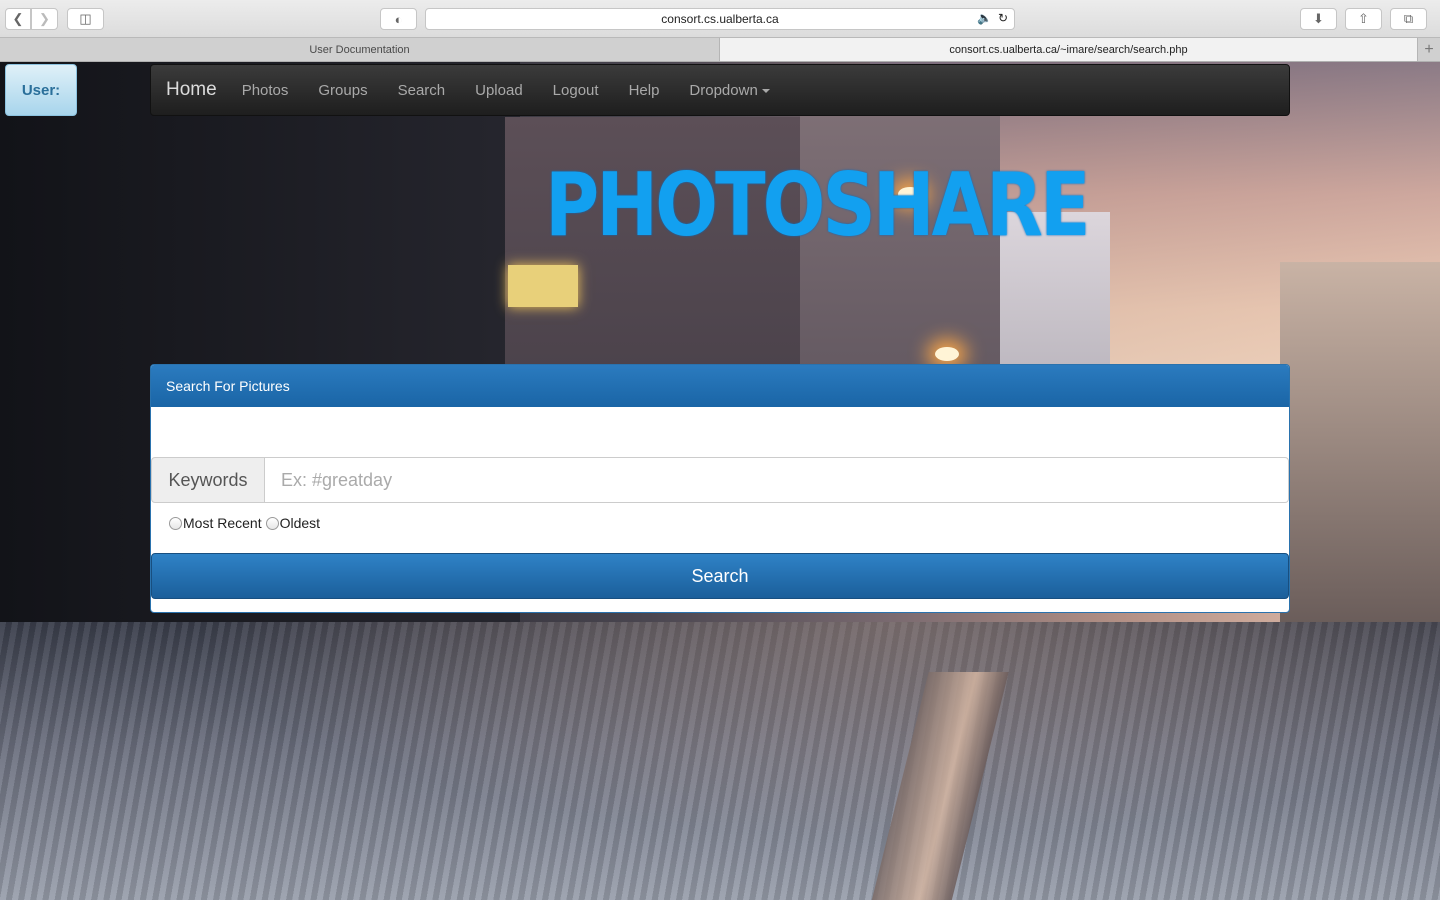  I want to click on sidebar-button: ◫, so click(85, 19).